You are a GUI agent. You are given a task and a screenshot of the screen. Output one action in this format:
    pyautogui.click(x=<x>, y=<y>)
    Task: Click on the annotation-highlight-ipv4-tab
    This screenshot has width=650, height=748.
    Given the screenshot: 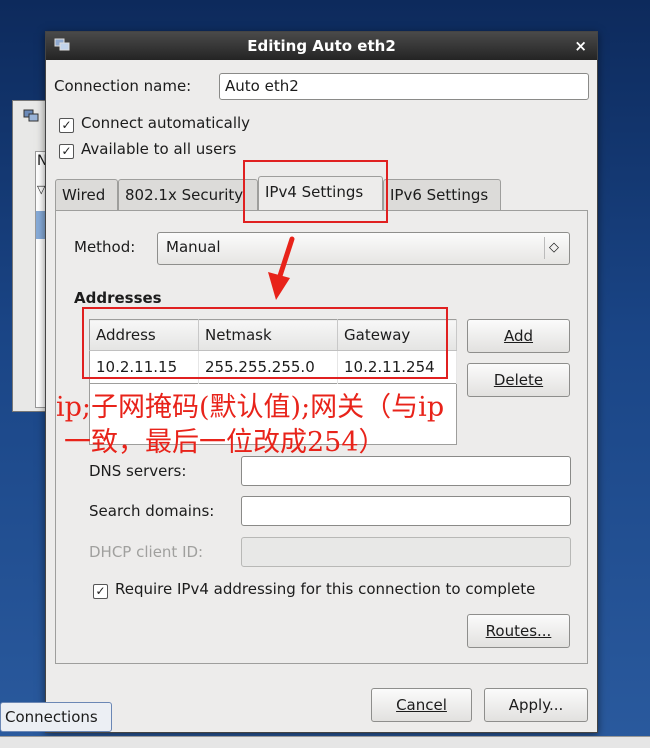 What is the action you would take?
    pyautogui.click(x=315, y=191)
    